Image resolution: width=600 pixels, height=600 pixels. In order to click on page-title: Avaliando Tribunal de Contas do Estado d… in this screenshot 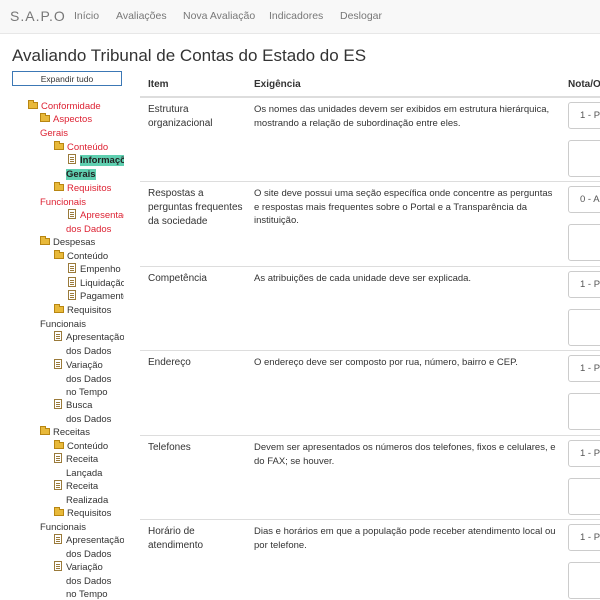, I will do `click(189, 55)`.